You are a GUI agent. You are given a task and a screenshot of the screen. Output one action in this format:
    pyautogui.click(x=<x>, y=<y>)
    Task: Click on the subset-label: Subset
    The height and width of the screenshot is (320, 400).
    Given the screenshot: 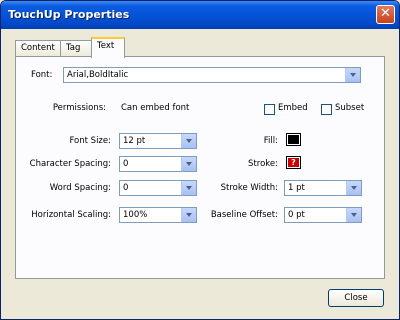 What is the action you would take?
    pyautogui.click(x=350, y=108)
    